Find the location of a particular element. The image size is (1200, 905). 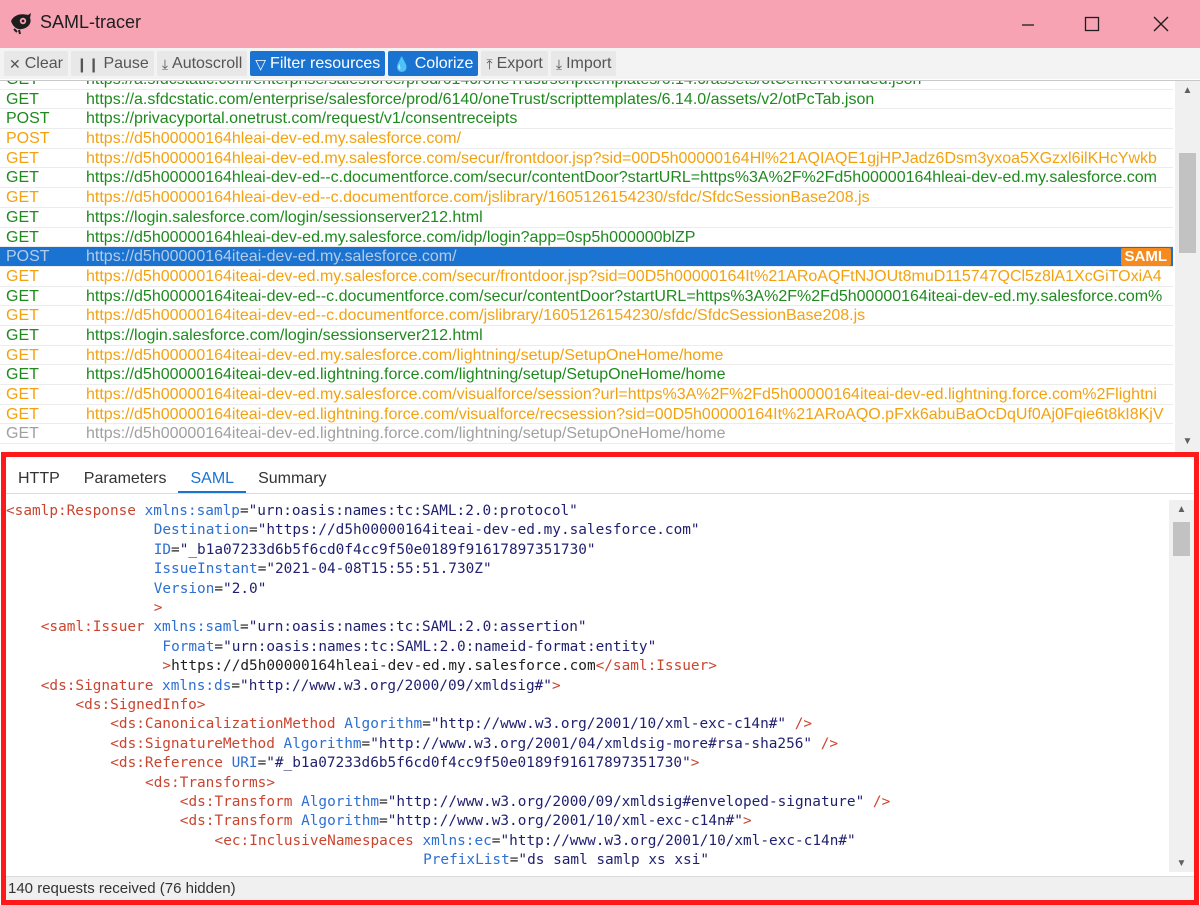

request-list-scrollbar: ▲ ▼ is located at coordinates (1187, 266).